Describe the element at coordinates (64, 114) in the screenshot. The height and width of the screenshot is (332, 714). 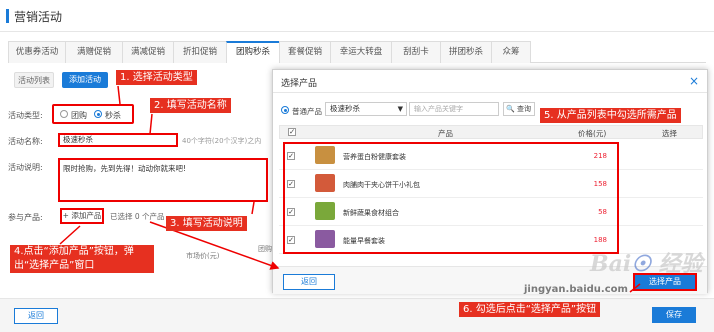
I see `radio-groupbuy` at that location.